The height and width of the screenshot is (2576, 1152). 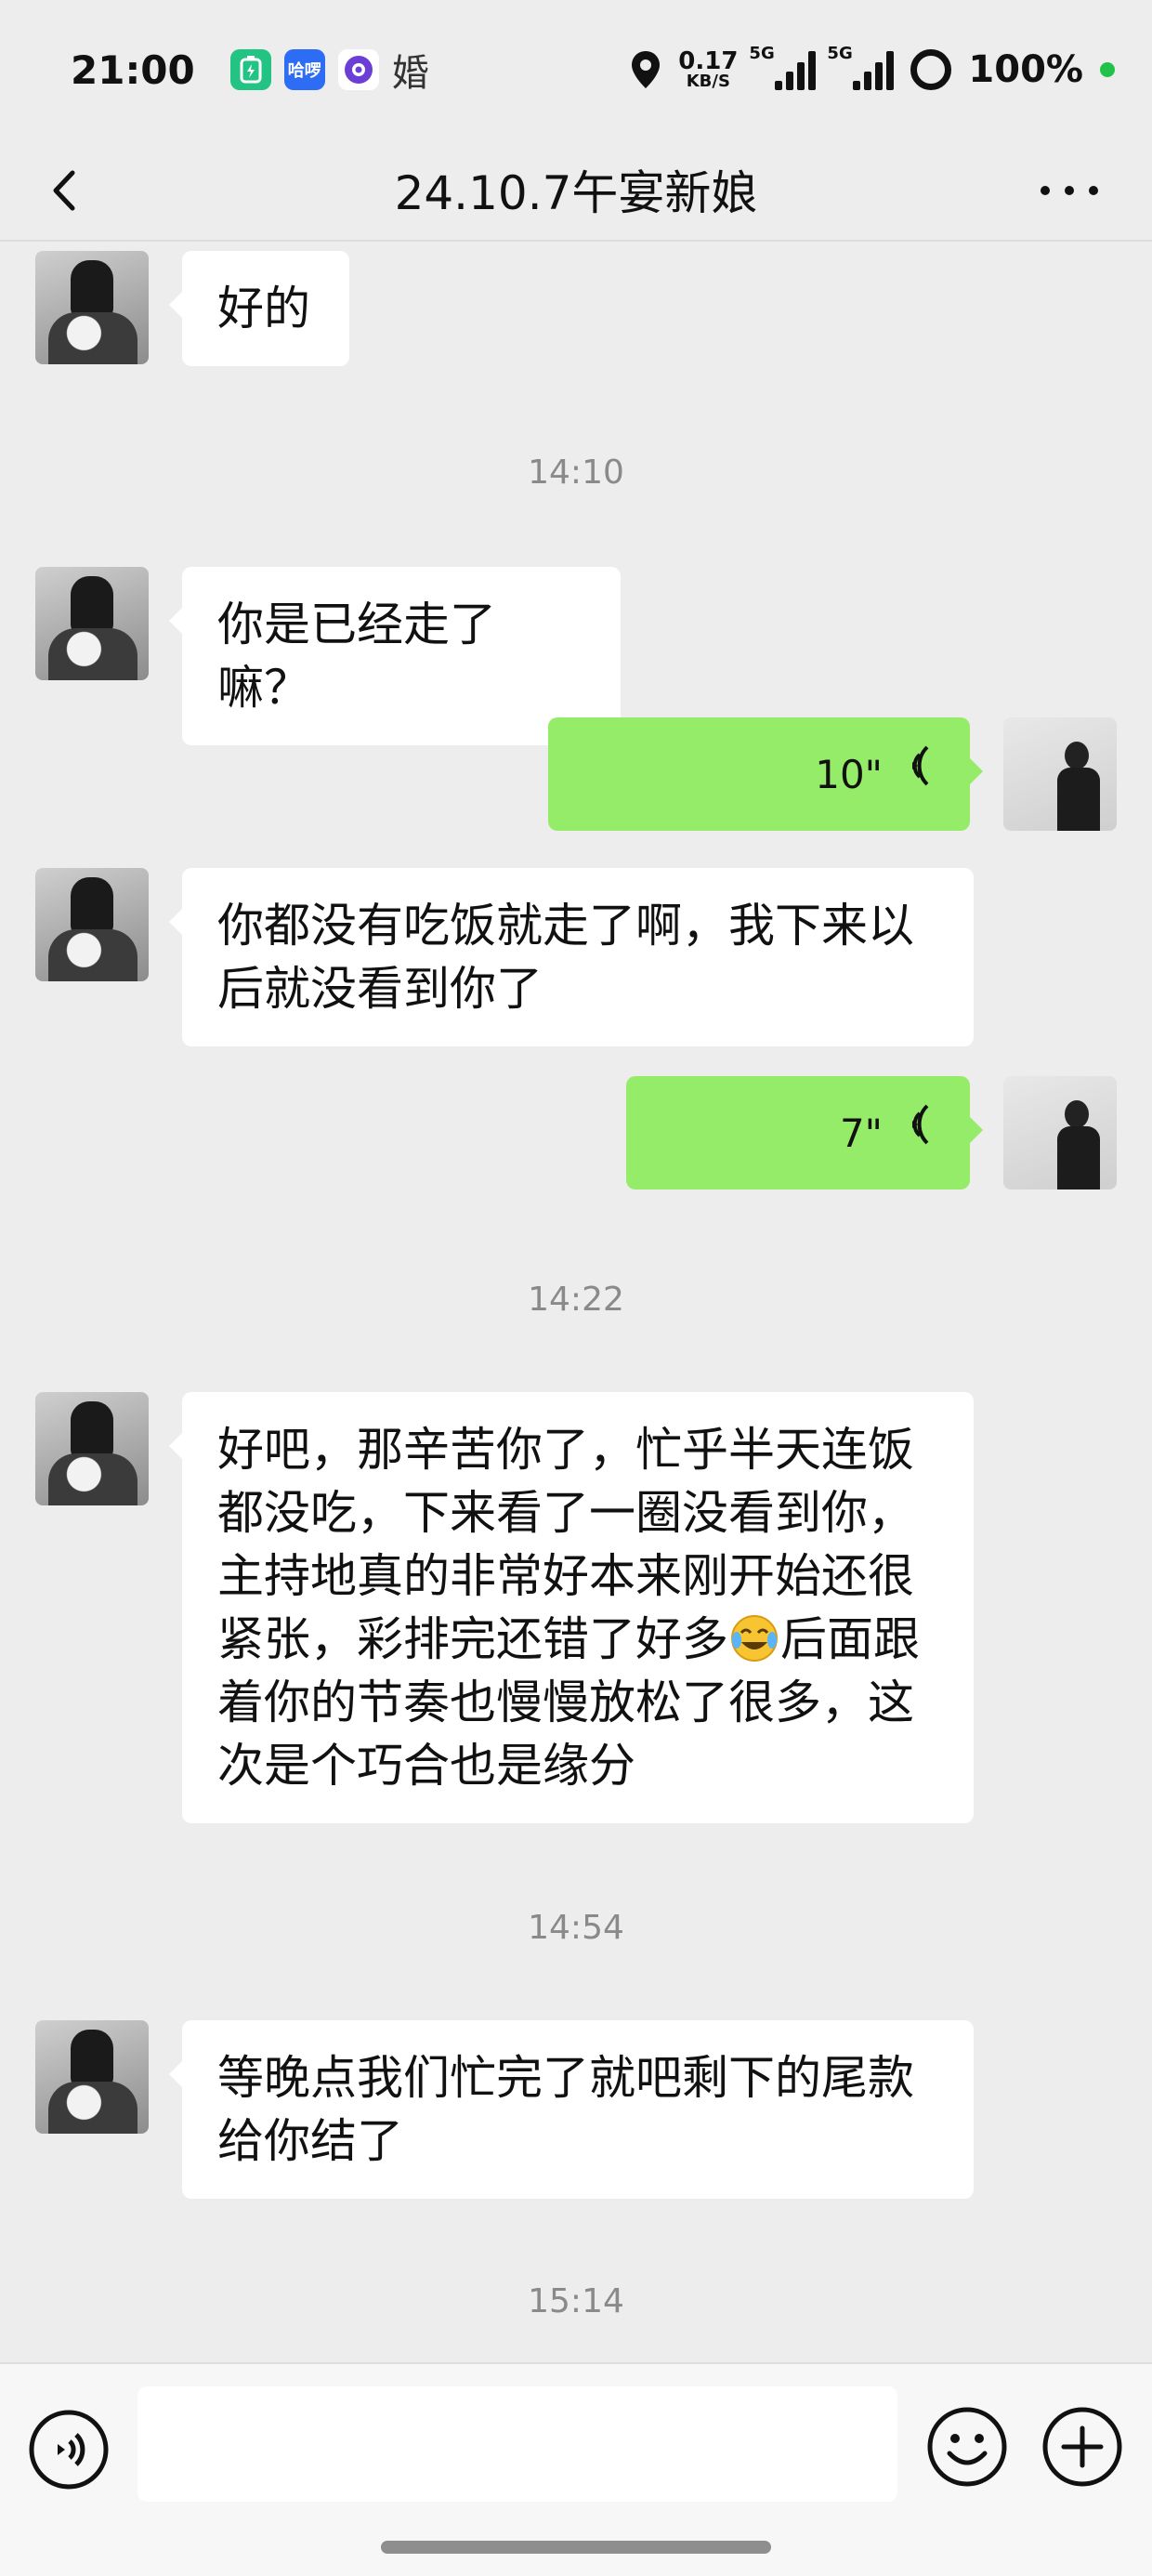 What do you see at coordinates (840, 53) in the screenshot?
I see `signal-2-tag: 5G` at bounding box center [840, 53].